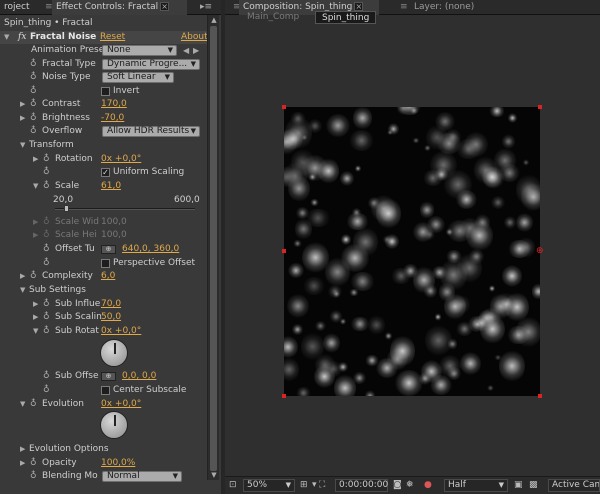 The width and height of the screenshot is (600, 494). I want to click on invert-checkbox, so click(105, 91).